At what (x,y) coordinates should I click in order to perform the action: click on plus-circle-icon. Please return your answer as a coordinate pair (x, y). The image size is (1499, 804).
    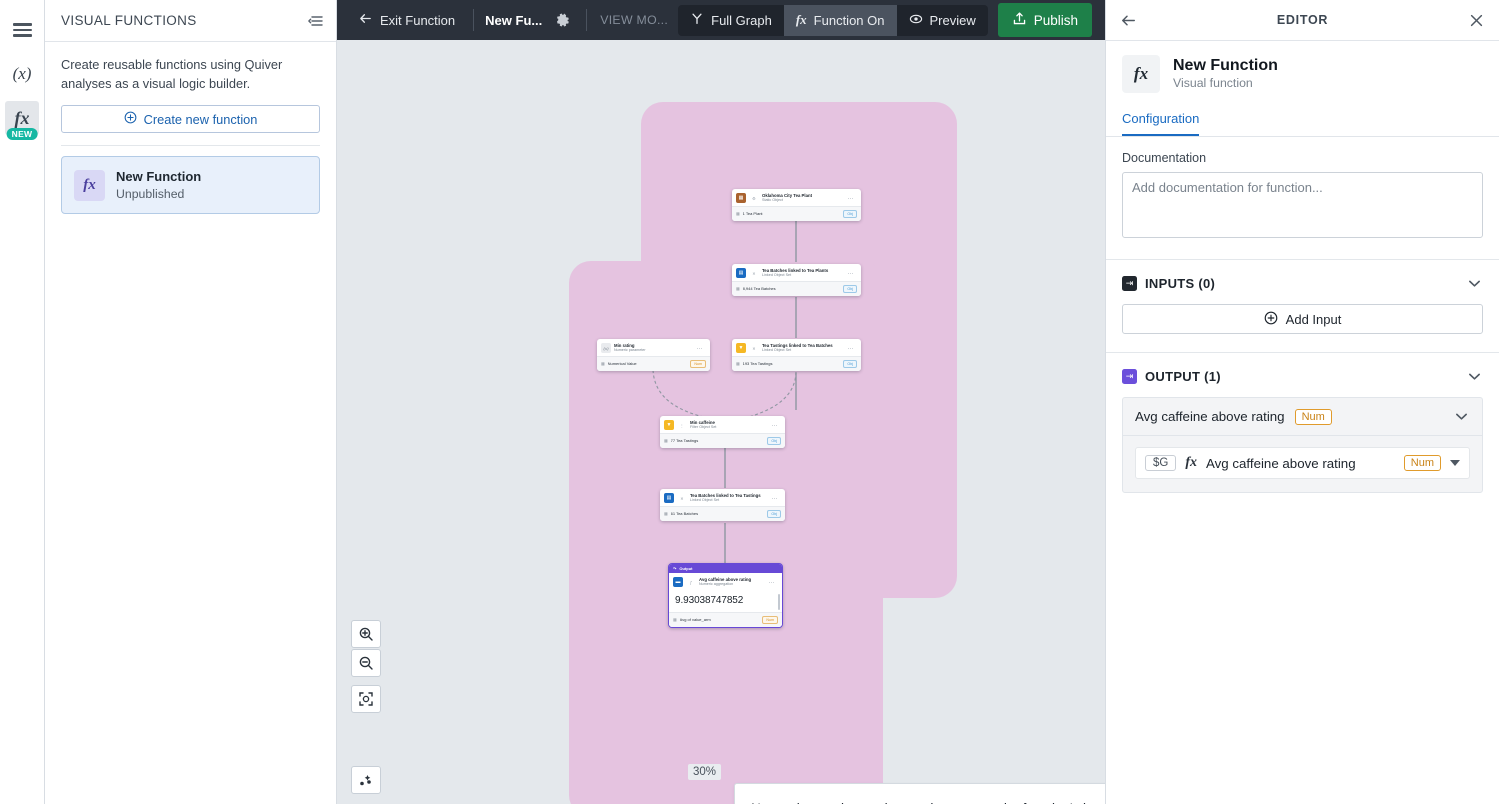
    Looking at the image, I should click on (130, 119).